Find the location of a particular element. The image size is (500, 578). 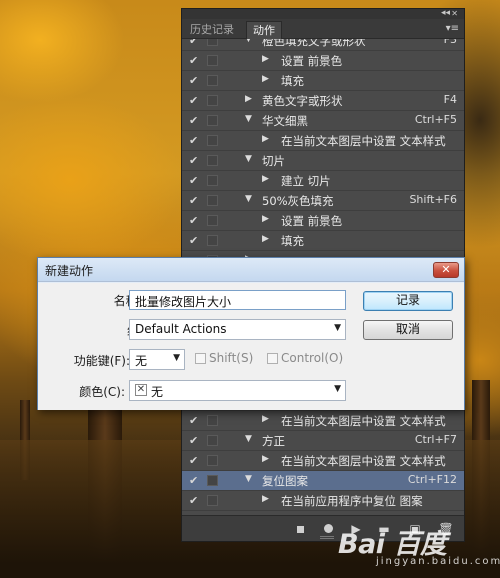

action-shortcut: F3 is located at coordinates (450, 42).